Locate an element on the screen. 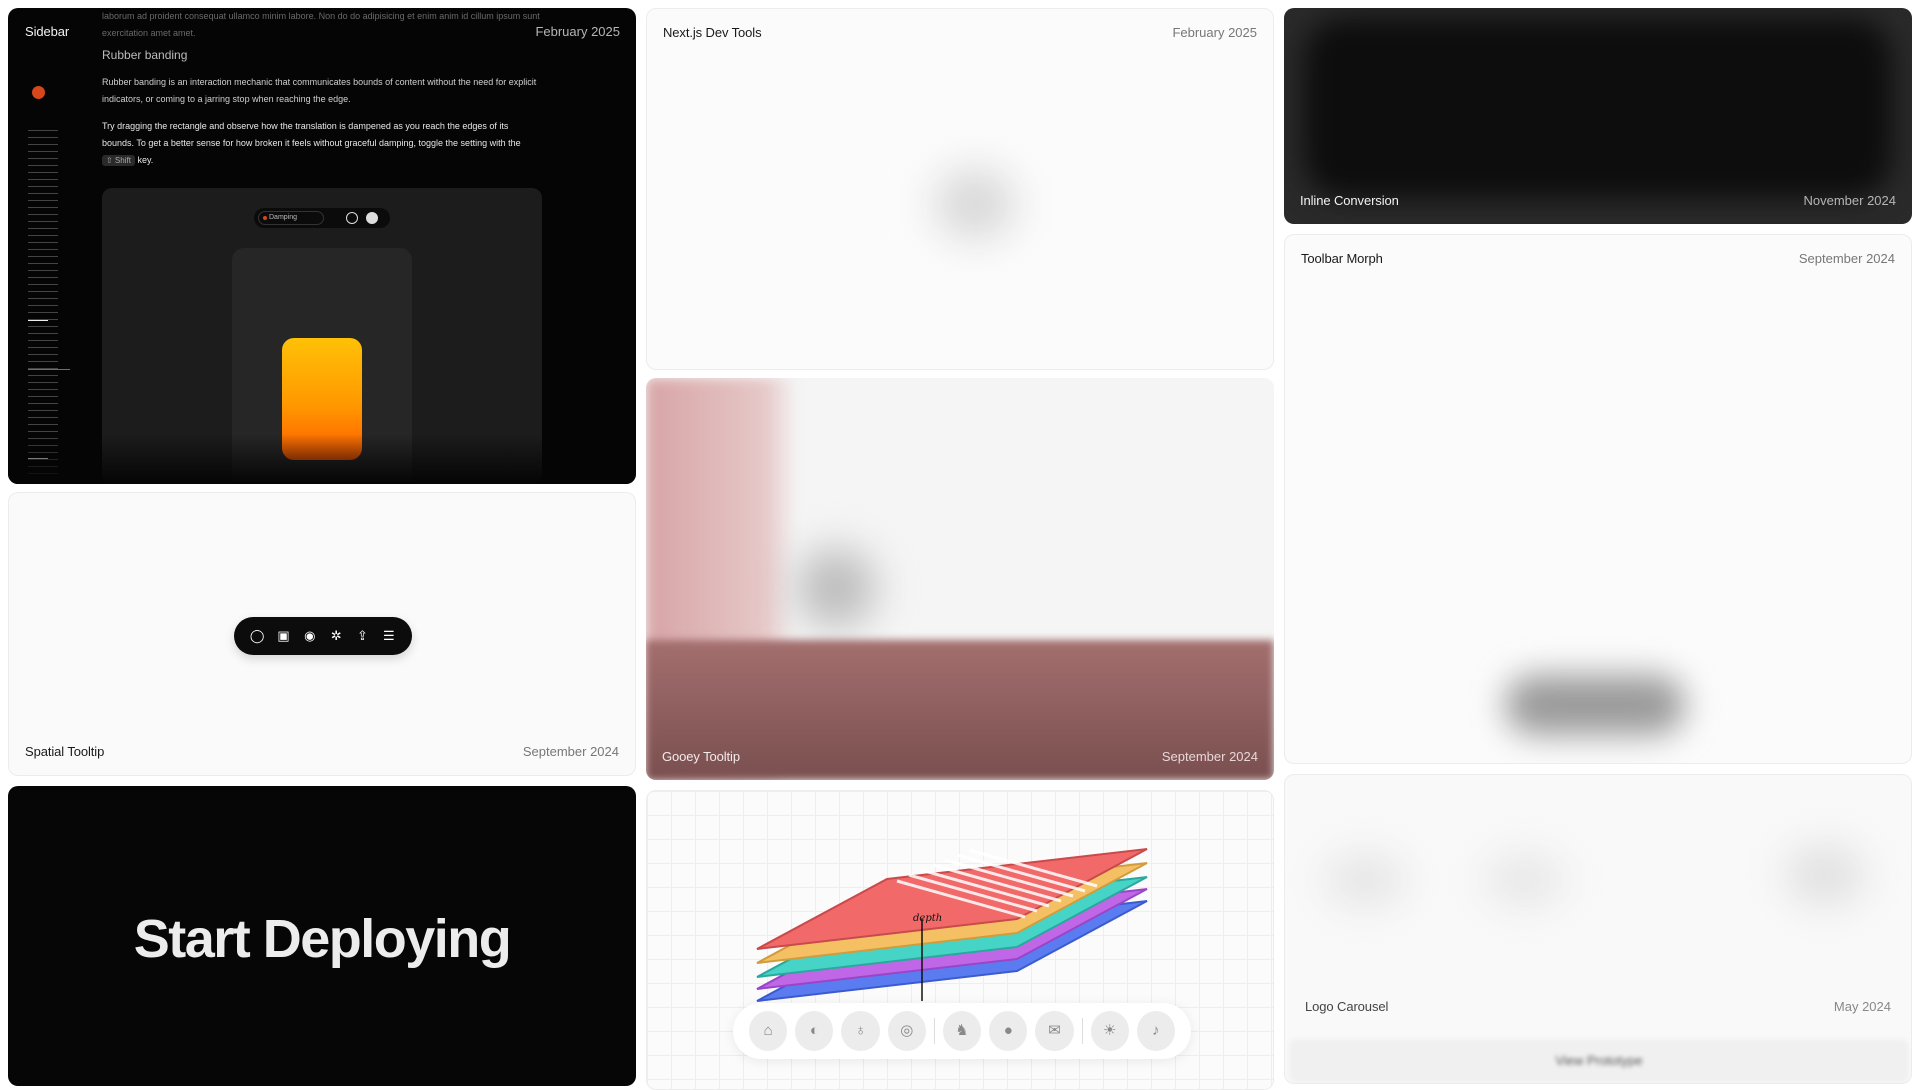  tick-active is located at coordinates (49, 369).